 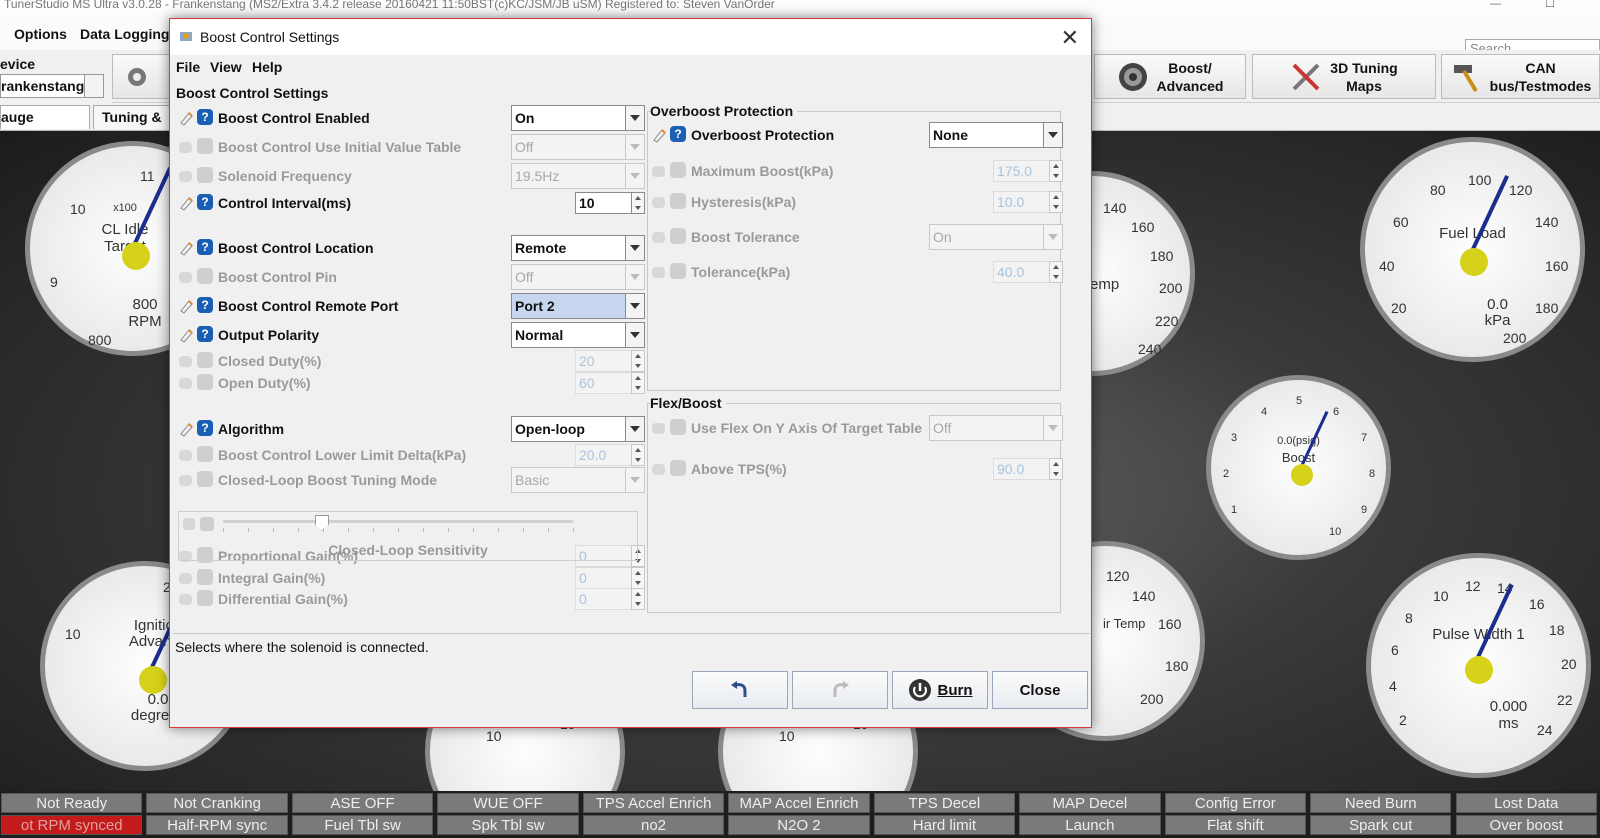 I want to click on slider-track, so click(x=398, y=521).